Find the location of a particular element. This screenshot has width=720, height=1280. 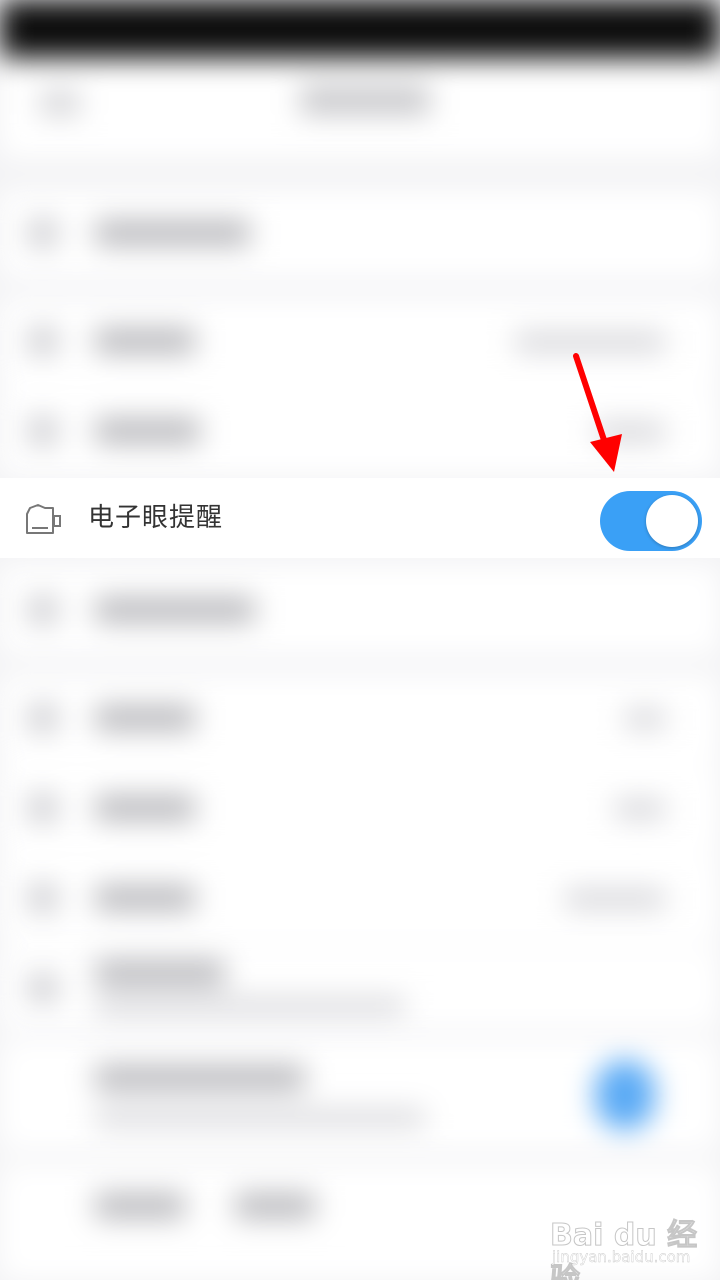

baidu-watermark: Bai du 经验 jingyan.baidu.com is located at coordinates (625, 1245).